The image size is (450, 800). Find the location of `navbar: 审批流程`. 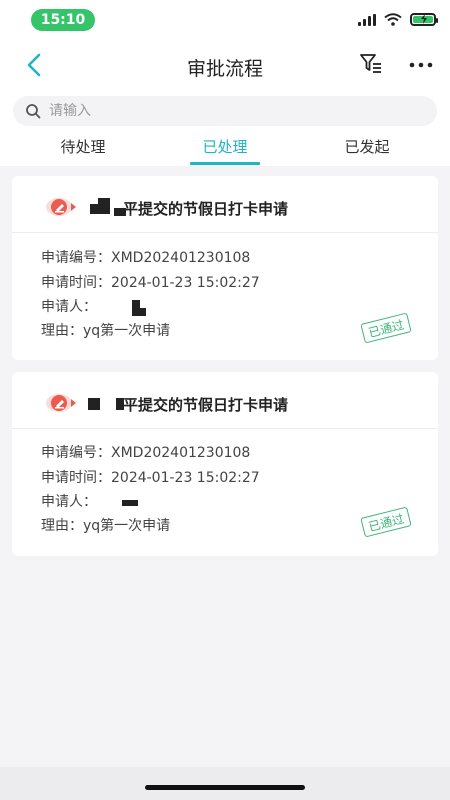

navbar: 审批流程 is located at coordinates (225, 65).